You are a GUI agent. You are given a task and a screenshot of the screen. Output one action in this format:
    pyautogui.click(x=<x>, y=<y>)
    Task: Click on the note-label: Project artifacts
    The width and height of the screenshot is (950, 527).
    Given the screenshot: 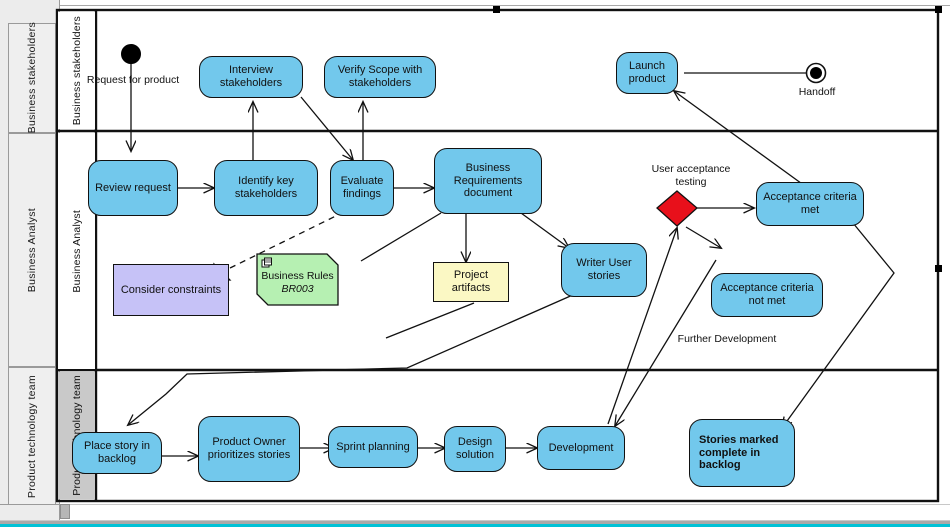 What is the action you would take?
    pyautogui.click(x=471, y=281)
    